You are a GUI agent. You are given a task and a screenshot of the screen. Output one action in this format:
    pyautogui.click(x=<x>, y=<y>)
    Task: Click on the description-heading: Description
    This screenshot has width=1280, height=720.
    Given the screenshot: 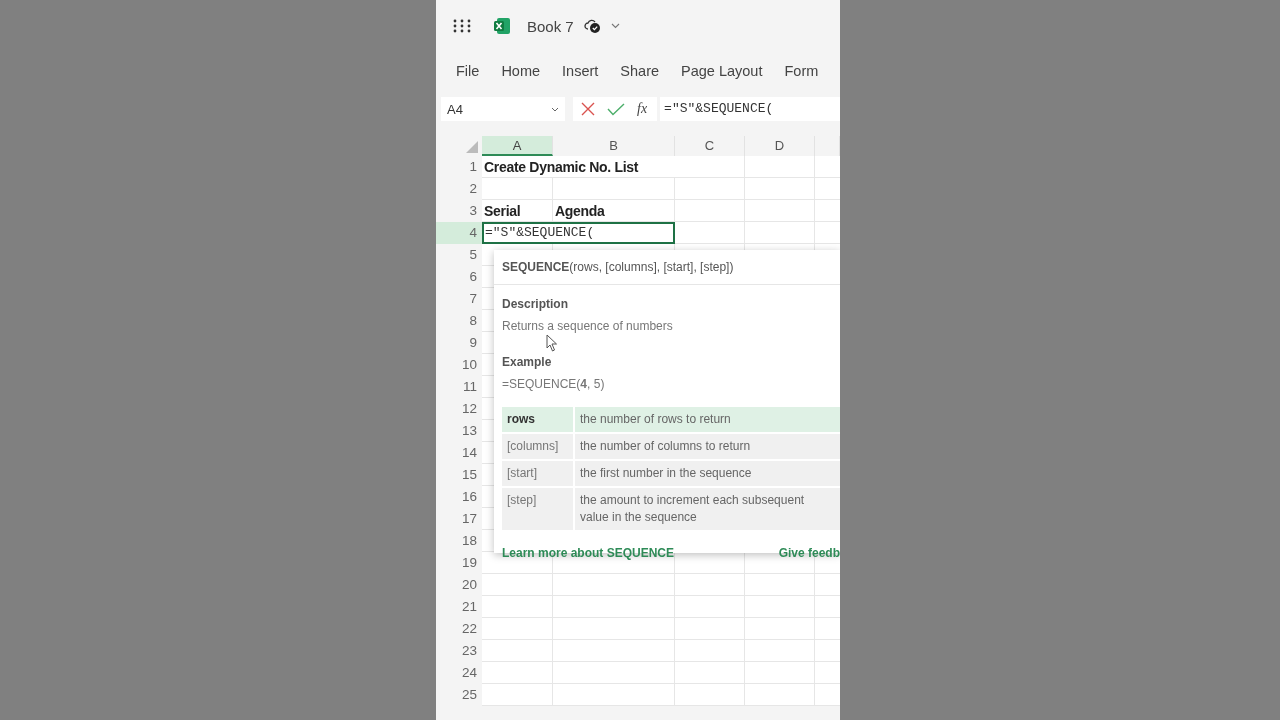 What is the action you would take?
    pyautogui.click(x=535, y=304)
    